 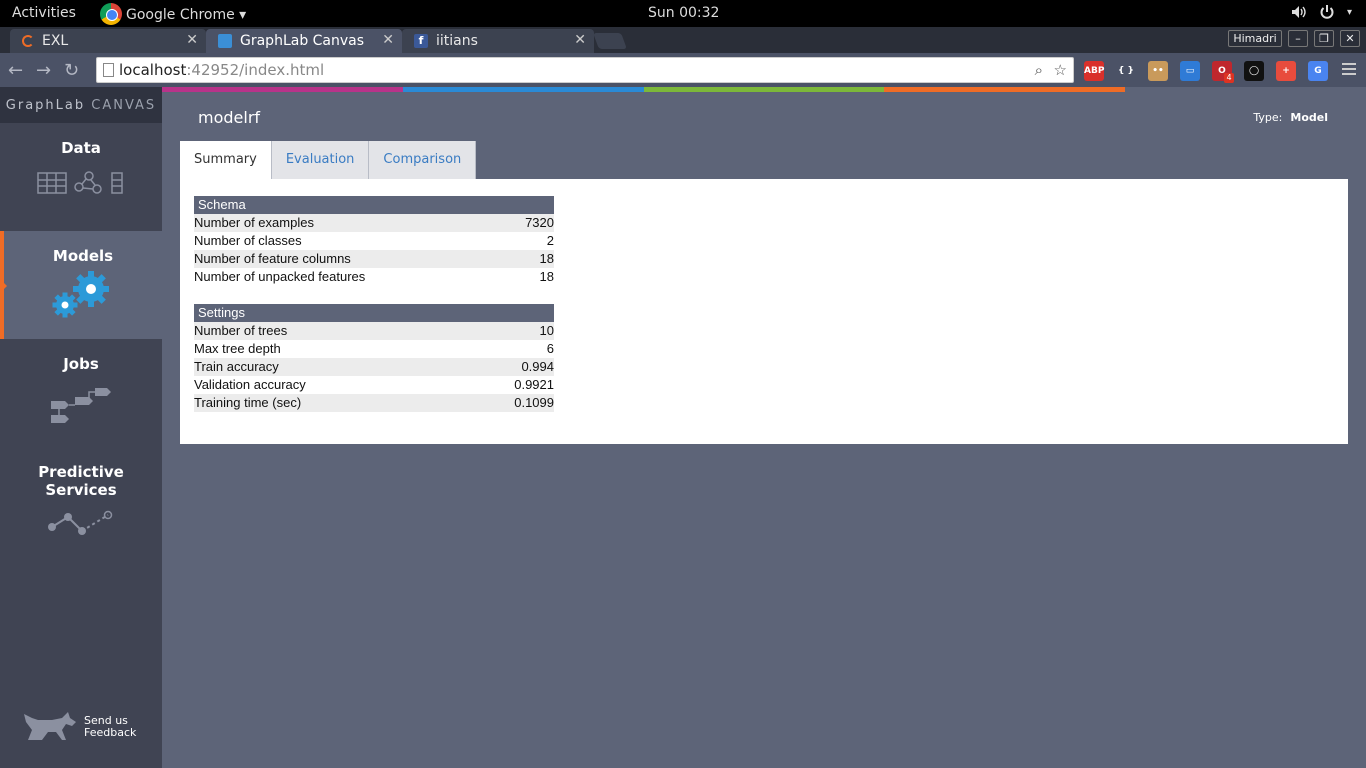 What do you see at coordinates (1286, 71) in the screenshot?
I see `medical-cross-icon: +` at bounding box center [1286, 71].